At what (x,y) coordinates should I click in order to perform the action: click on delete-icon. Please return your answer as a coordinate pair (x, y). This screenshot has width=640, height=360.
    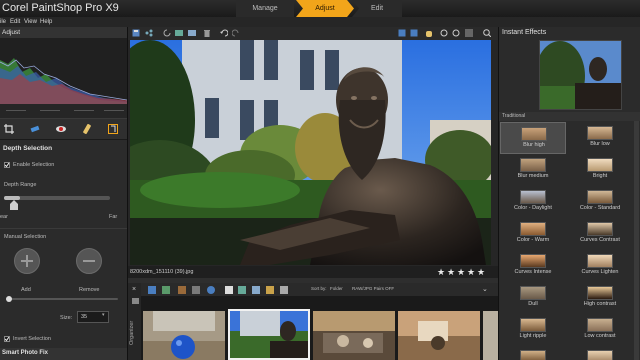
    Looking at the image, I should click on (207, 33).